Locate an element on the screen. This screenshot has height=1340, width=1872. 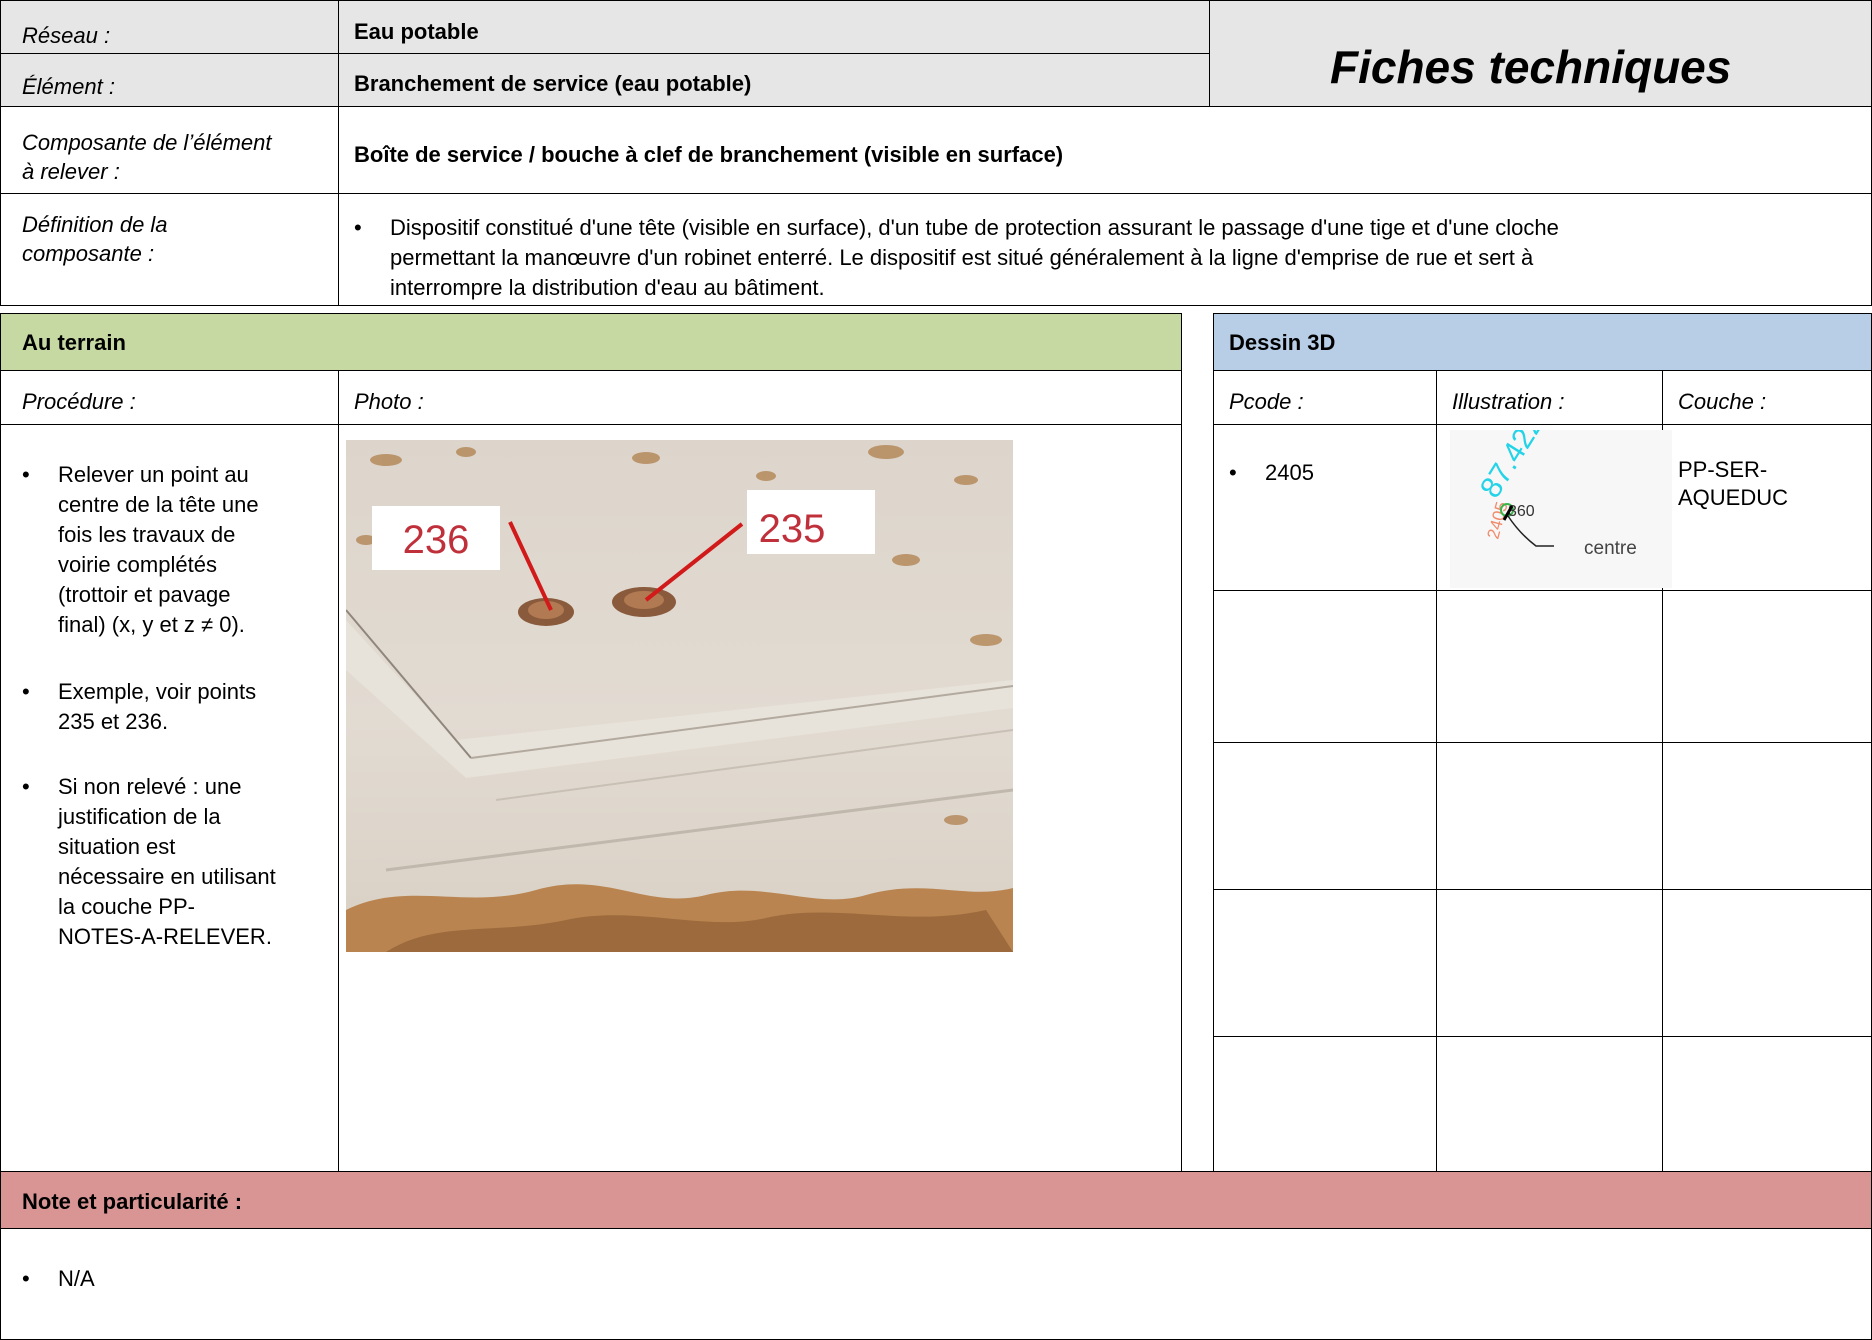
page-title: Fiches techniques is located at coordinates (1531, 67).